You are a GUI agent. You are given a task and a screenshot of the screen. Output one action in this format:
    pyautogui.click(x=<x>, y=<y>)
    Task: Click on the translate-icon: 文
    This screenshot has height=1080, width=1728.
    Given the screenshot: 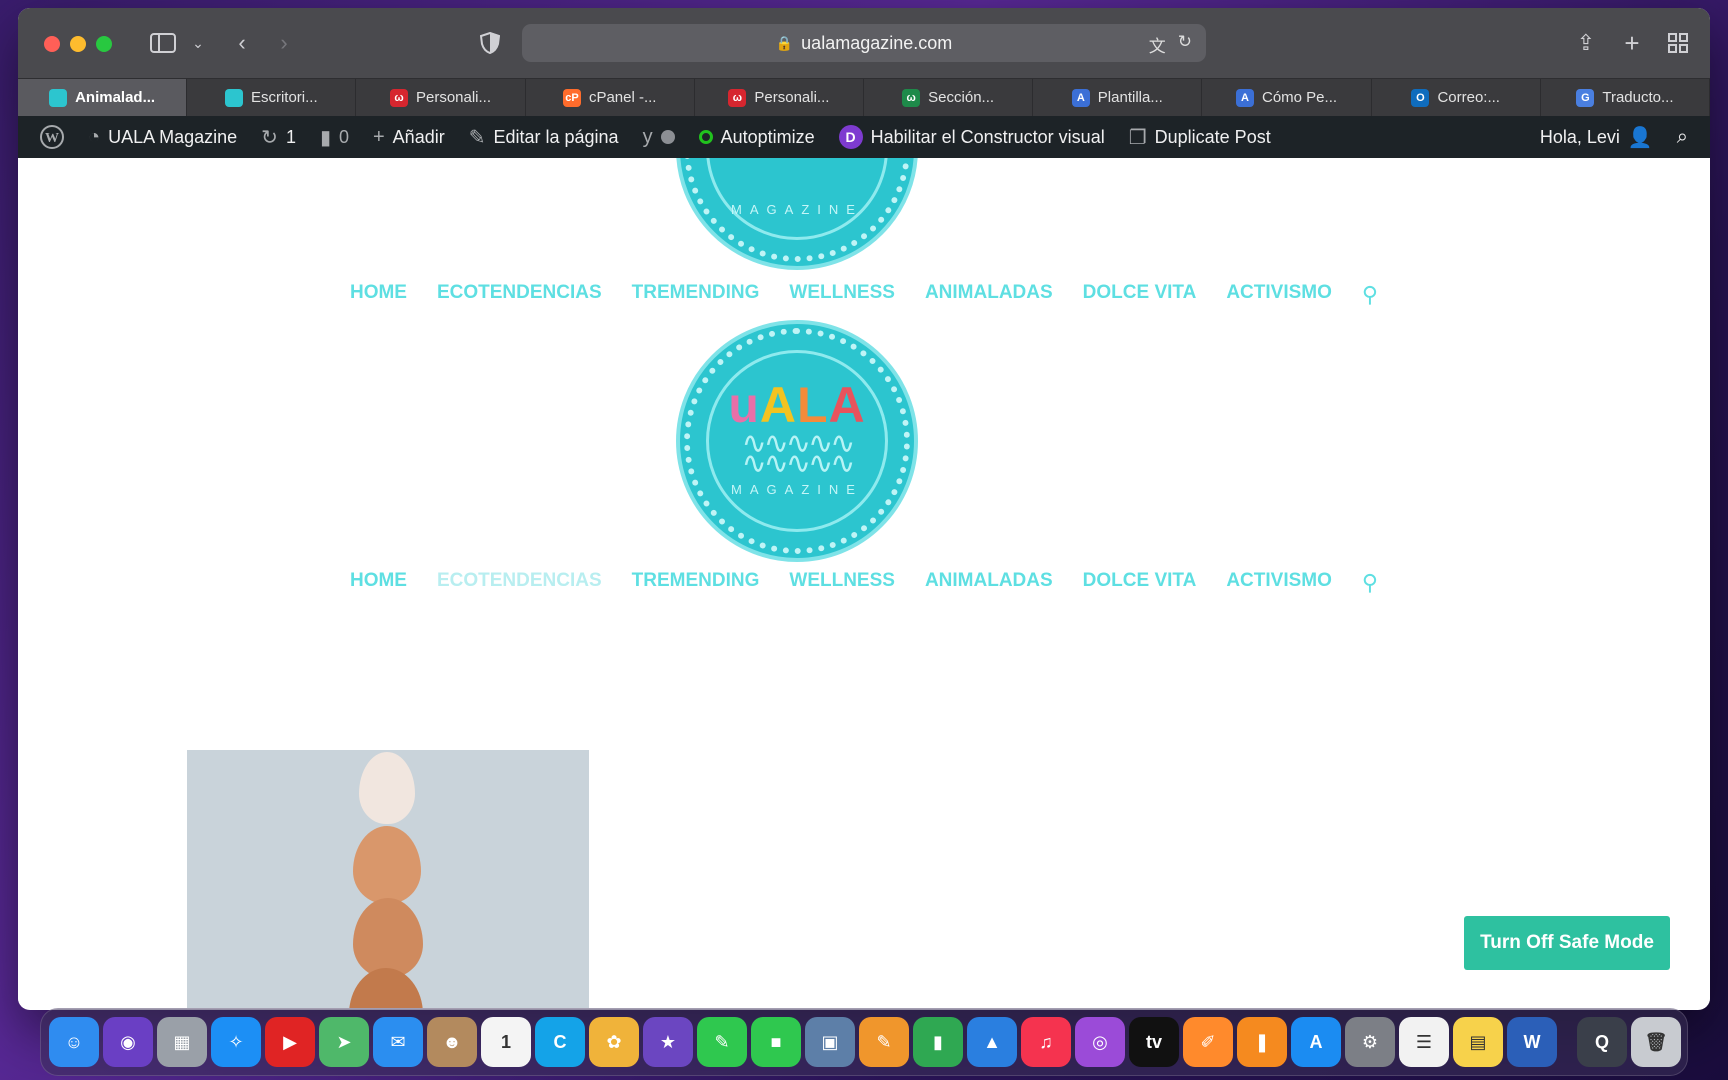 What is the action you would take?
    pyautogui.click(x=1157, y=44)
    